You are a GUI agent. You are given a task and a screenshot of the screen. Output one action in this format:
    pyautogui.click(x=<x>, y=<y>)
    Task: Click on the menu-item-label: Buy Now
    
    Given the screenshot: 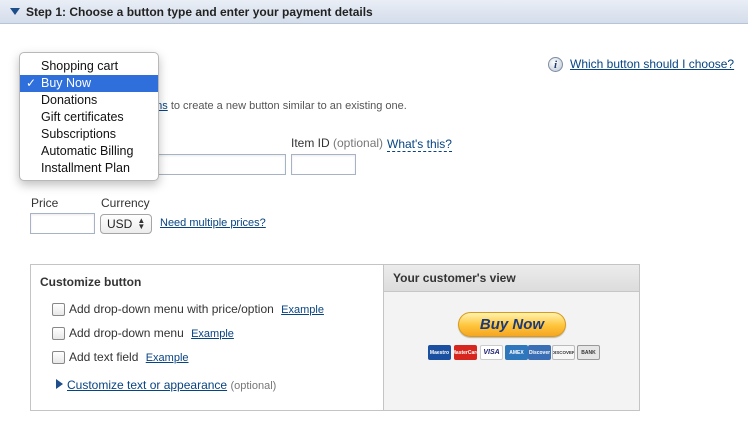 What is the action you would take?
    pyautogui.click(x=66, y=83)
    